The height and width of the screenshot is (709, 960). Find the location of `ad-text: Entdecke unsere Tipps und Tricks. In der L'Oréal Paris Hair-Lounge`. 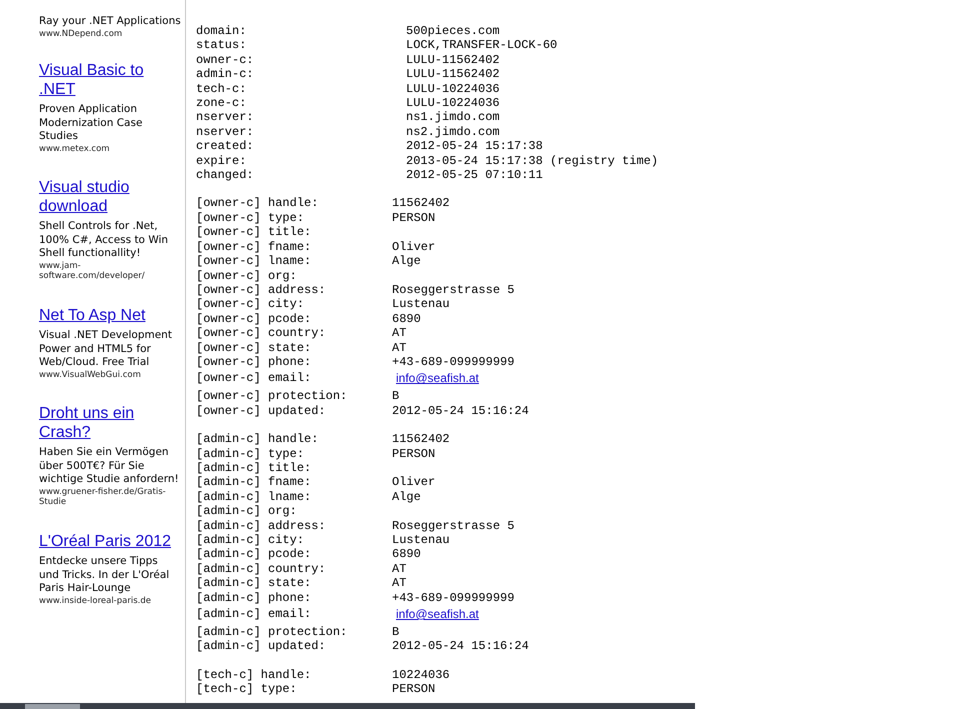

ad-text: Entdecke unsere Tipps und Tricks. In der L'Oréal Paris Hair-Lounge is located at coordinates (104, 575).